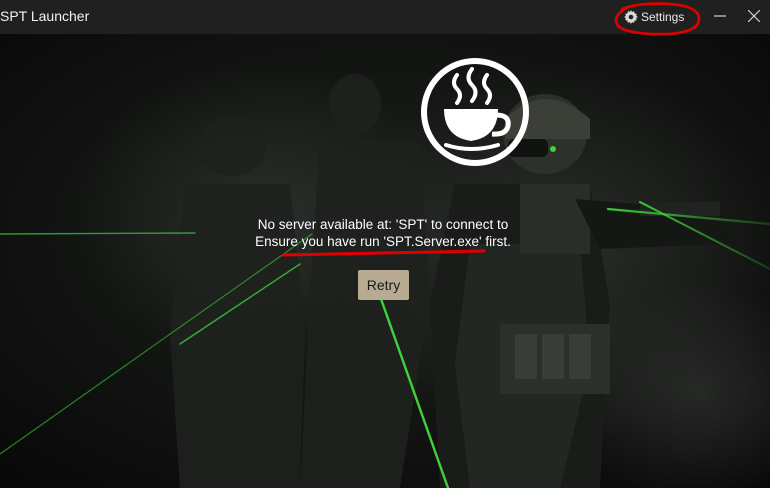 The image size is (770, 488). I want to click on settings-button: Settings, so click(654, 17).